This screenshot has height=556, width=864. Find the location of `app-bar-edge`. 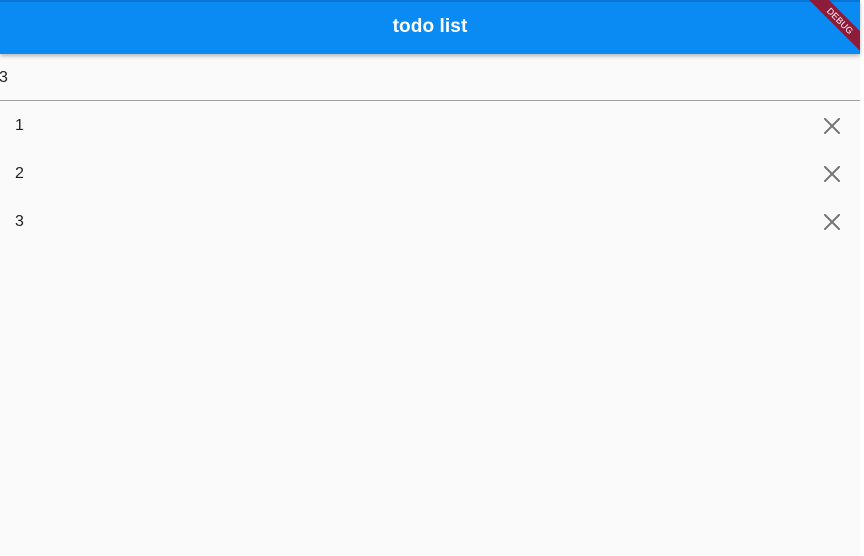

app-bar-edge is located at coordinates (430, 1).